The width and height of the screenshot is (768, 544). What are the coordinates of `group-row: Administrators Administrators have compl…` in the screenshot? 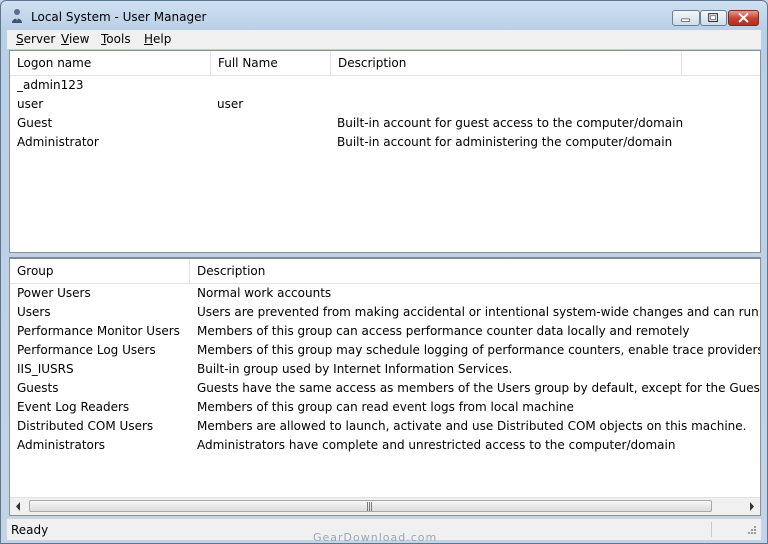 It's located at (385, 445).